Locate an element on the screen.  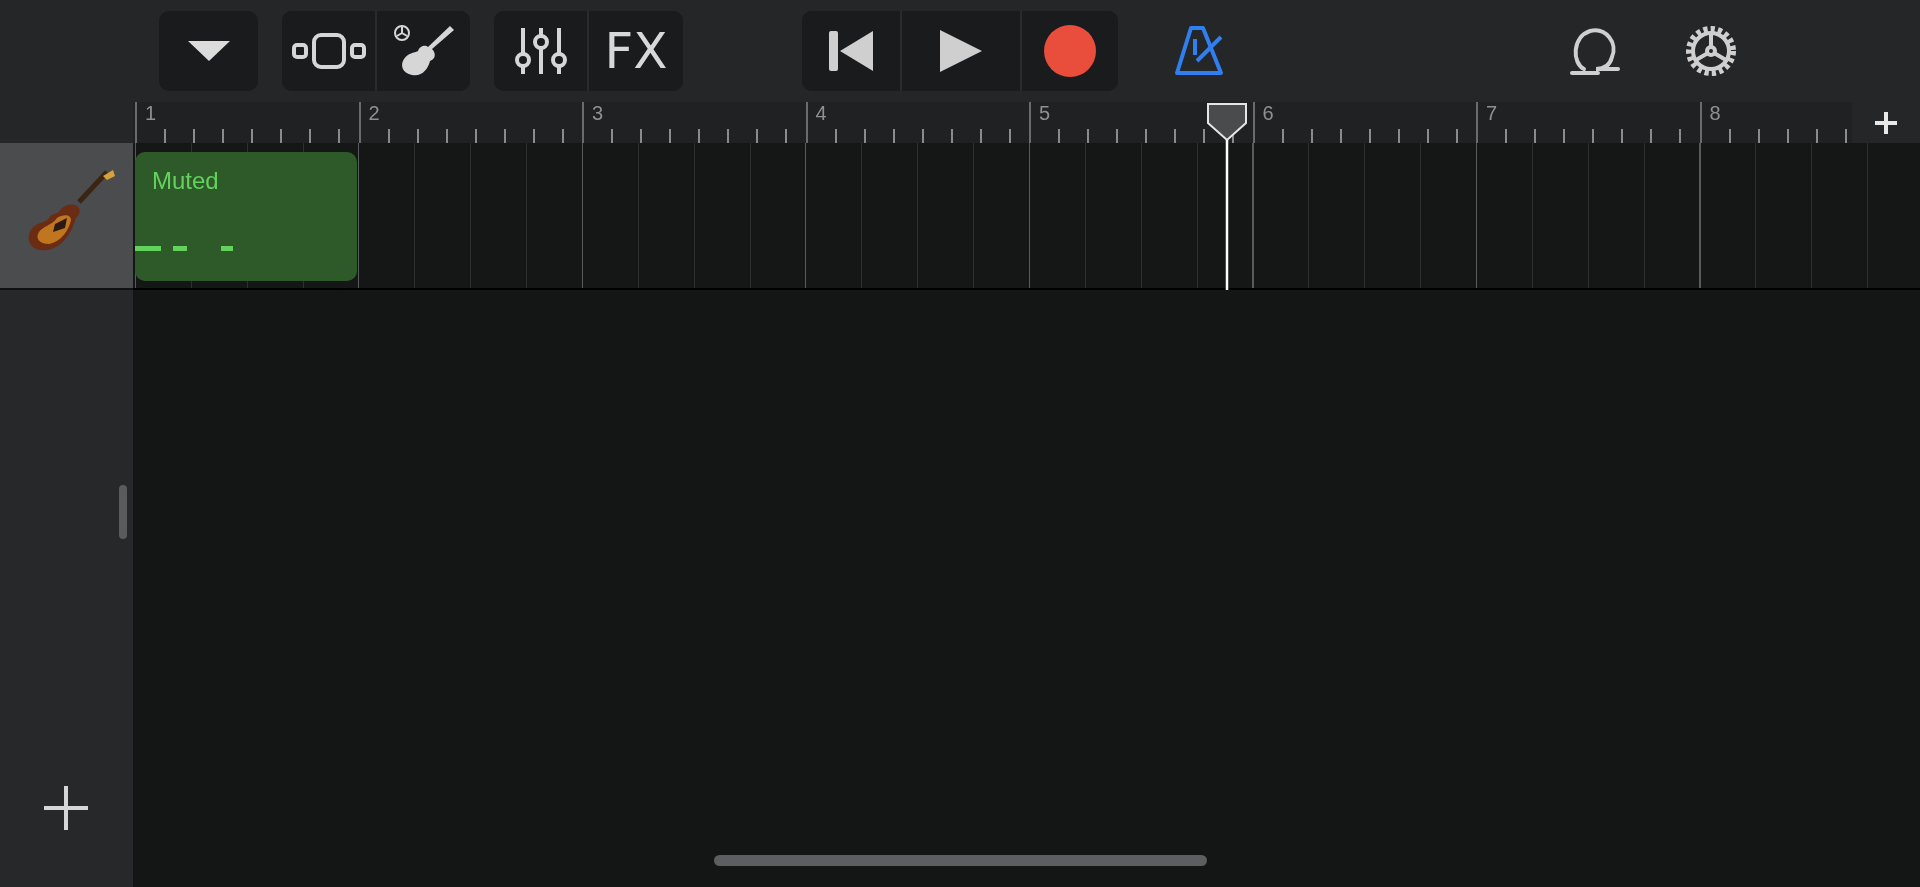
region-label: Muted is located at coordinates (185, 181).